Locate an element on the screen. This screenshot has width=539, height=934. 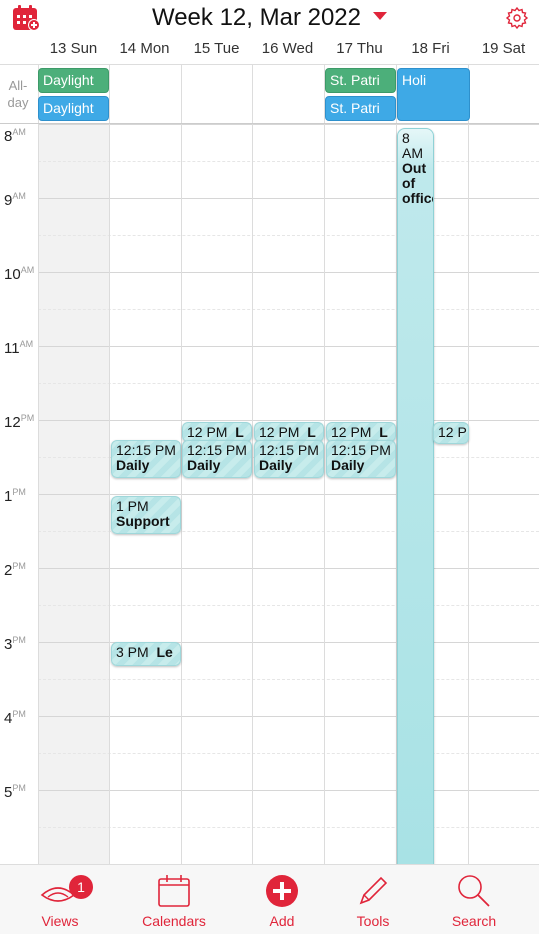
event-time: 3 PM is located at coordinates (132, 652).